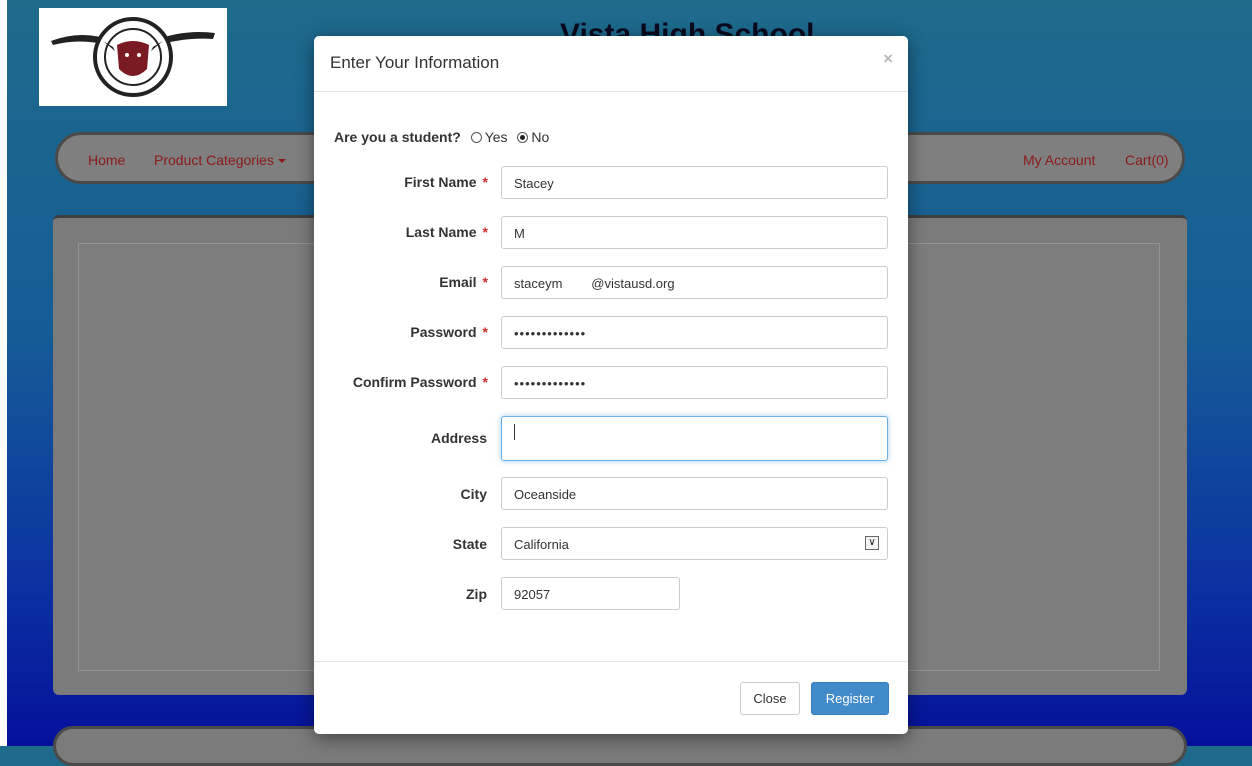  What do you see at coordinates (888, 59) in the screenshot?
I see `close-icon: ×` at bounding box center [888, 59].